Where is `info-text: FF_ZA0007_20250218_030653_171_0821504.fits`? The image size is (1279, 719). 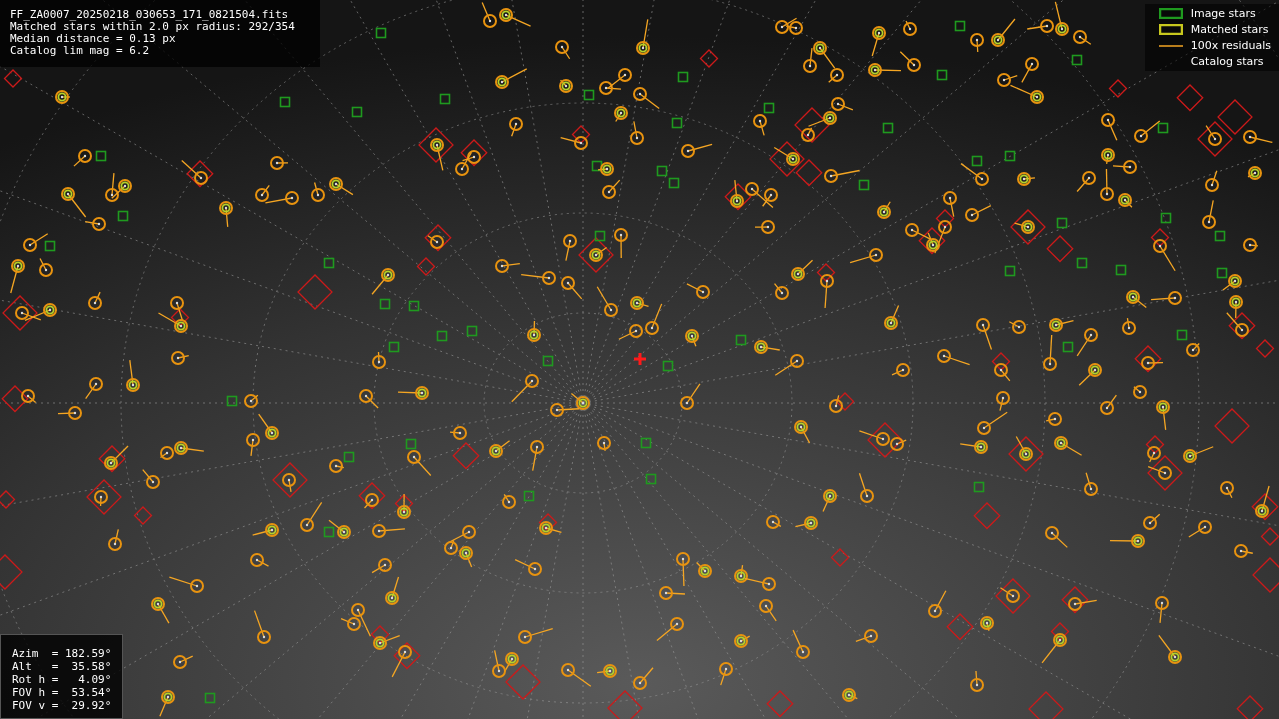
info-text: FF_ZA0007_20250218_030653_171_0821504.fits is located at coordinates (150, 15).